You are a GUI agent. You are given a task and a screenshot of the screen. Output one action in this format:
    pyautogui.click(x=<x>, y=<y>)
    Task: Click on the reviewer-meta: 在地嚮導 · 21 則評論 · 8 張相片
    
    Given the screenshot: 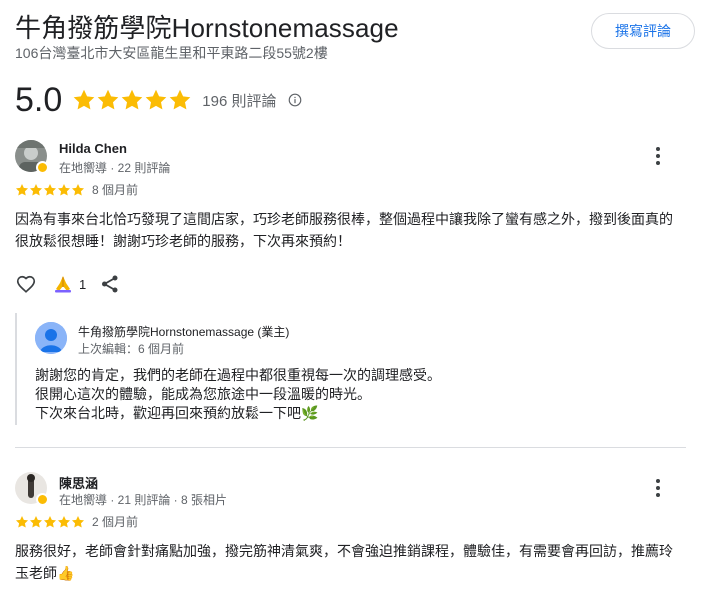 What is the action you would take?
    pyautogui.click(x=143, y=499)
    